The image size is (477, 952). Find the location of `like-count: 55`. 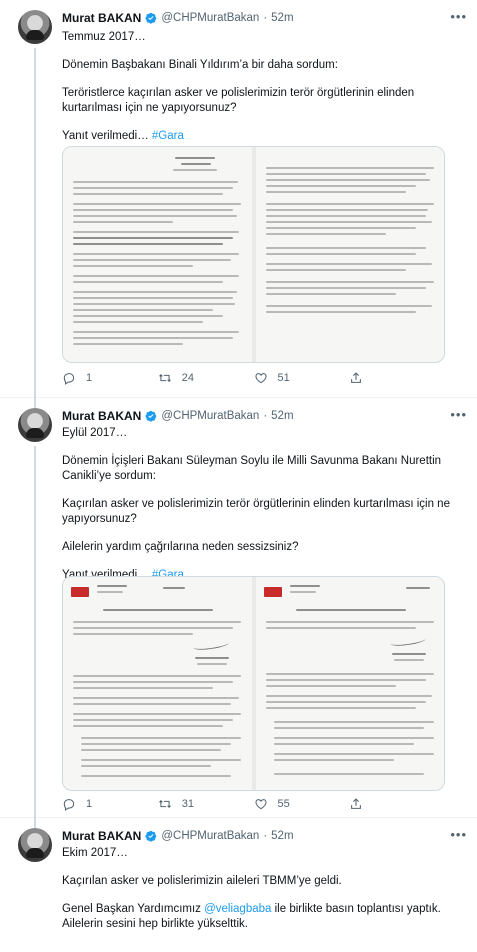

like-count: 55 is located at coordinates (283, 804).